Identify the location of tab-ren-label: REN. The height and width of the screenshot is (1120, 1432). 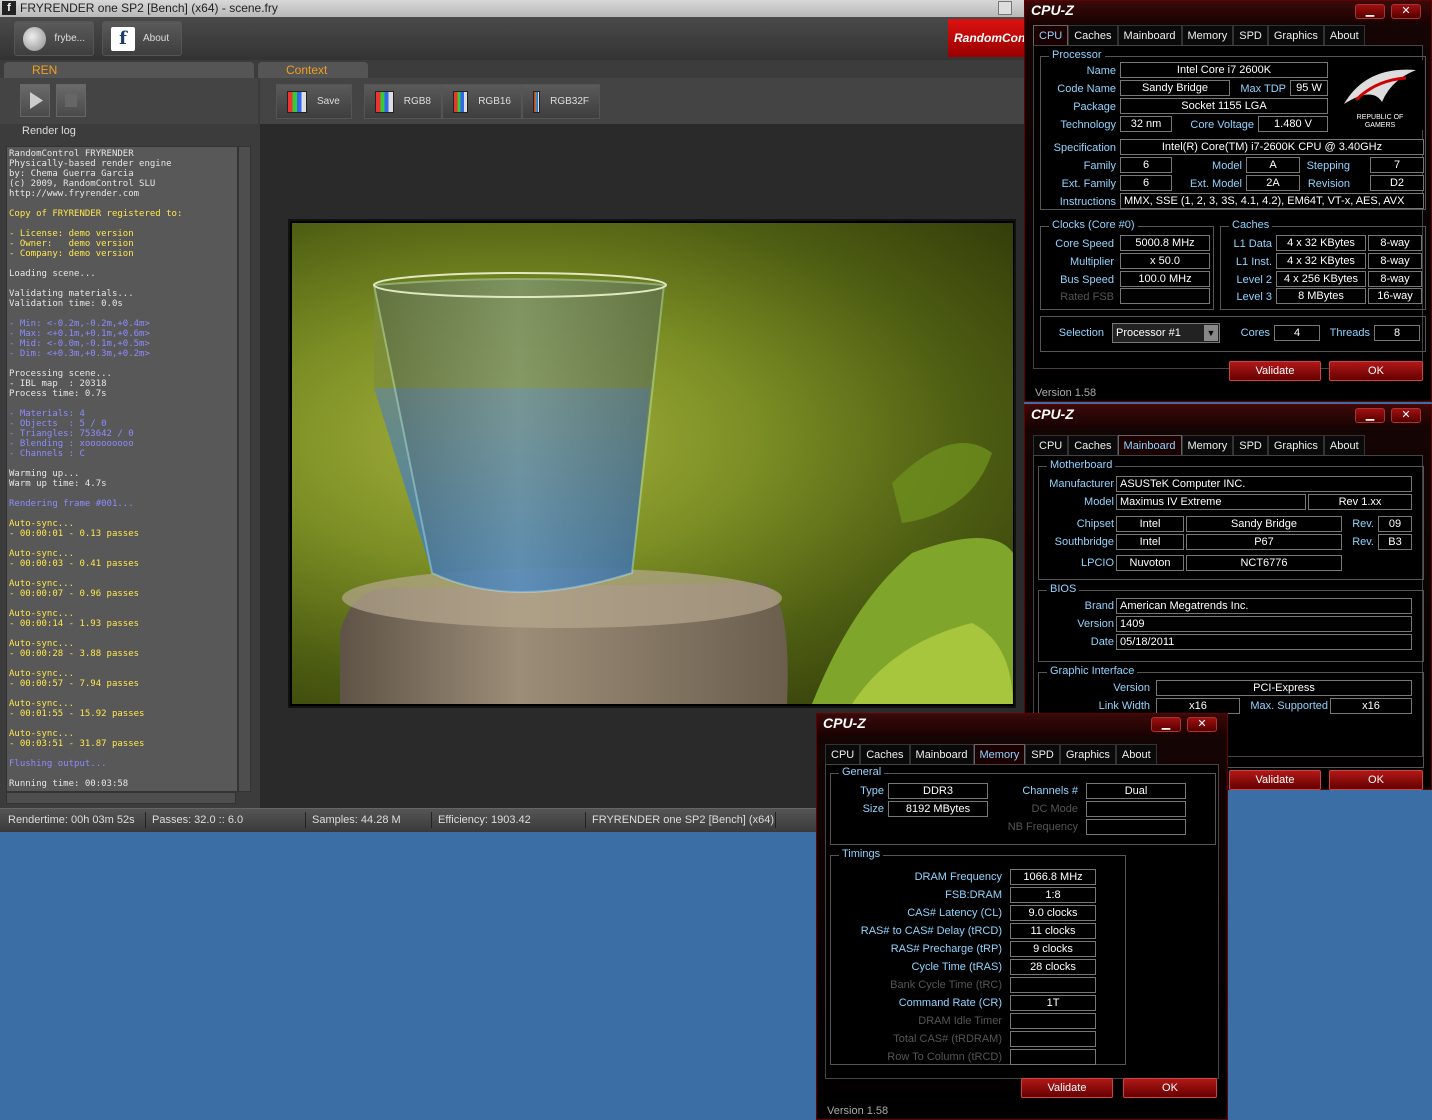
(45, 70).